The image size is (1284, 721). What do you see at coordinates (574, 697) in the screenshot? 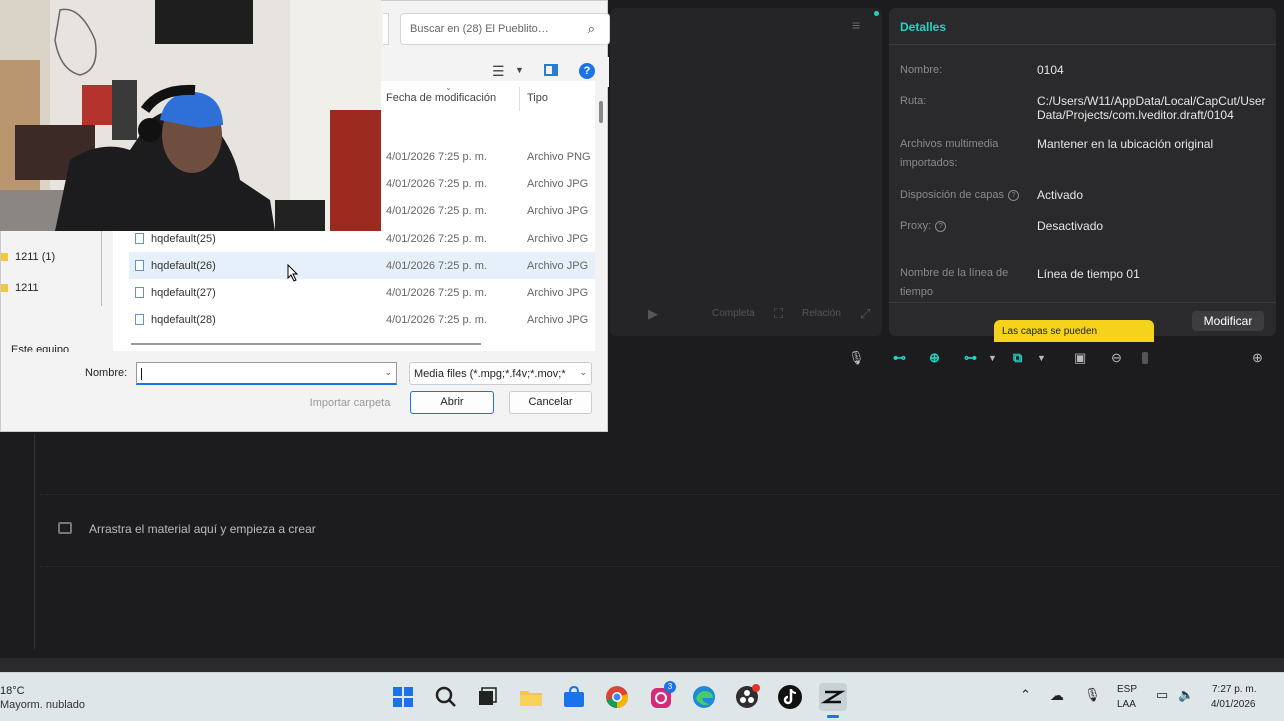
I see `store-icon` at bounding box center [574, 697].